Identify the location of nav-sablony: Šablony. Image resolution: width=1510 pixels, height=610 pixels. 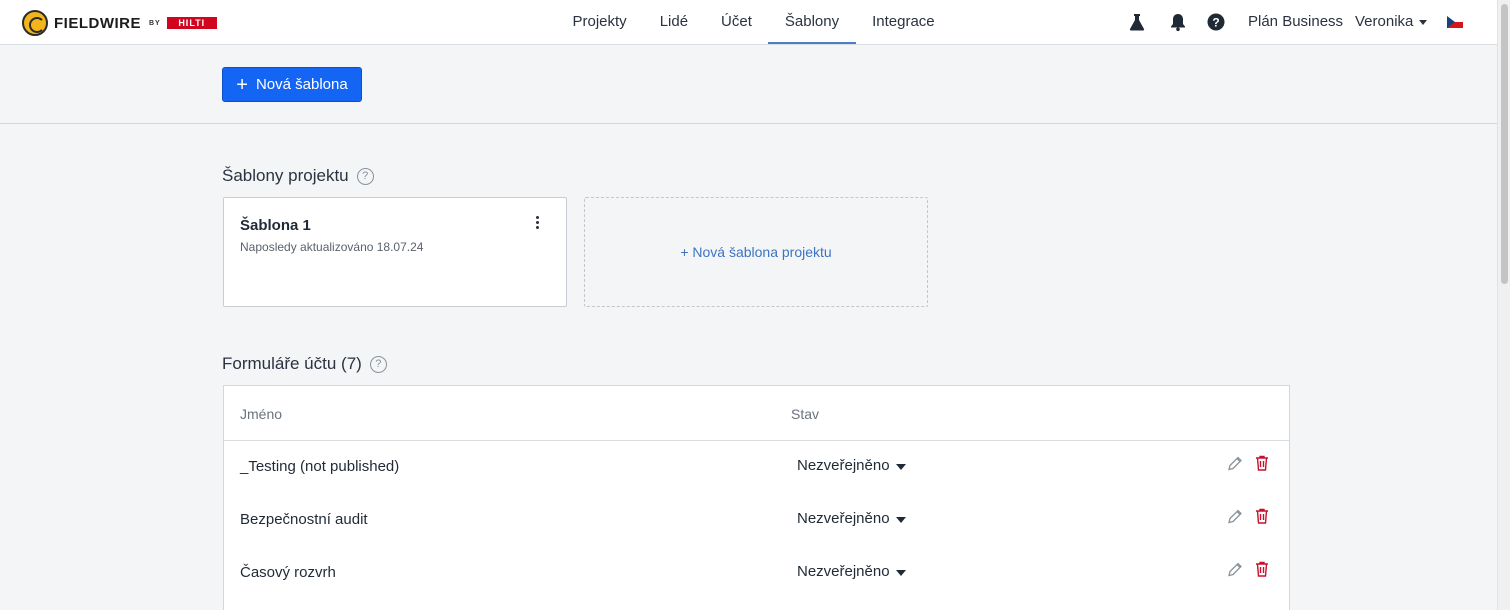
(812, 22).